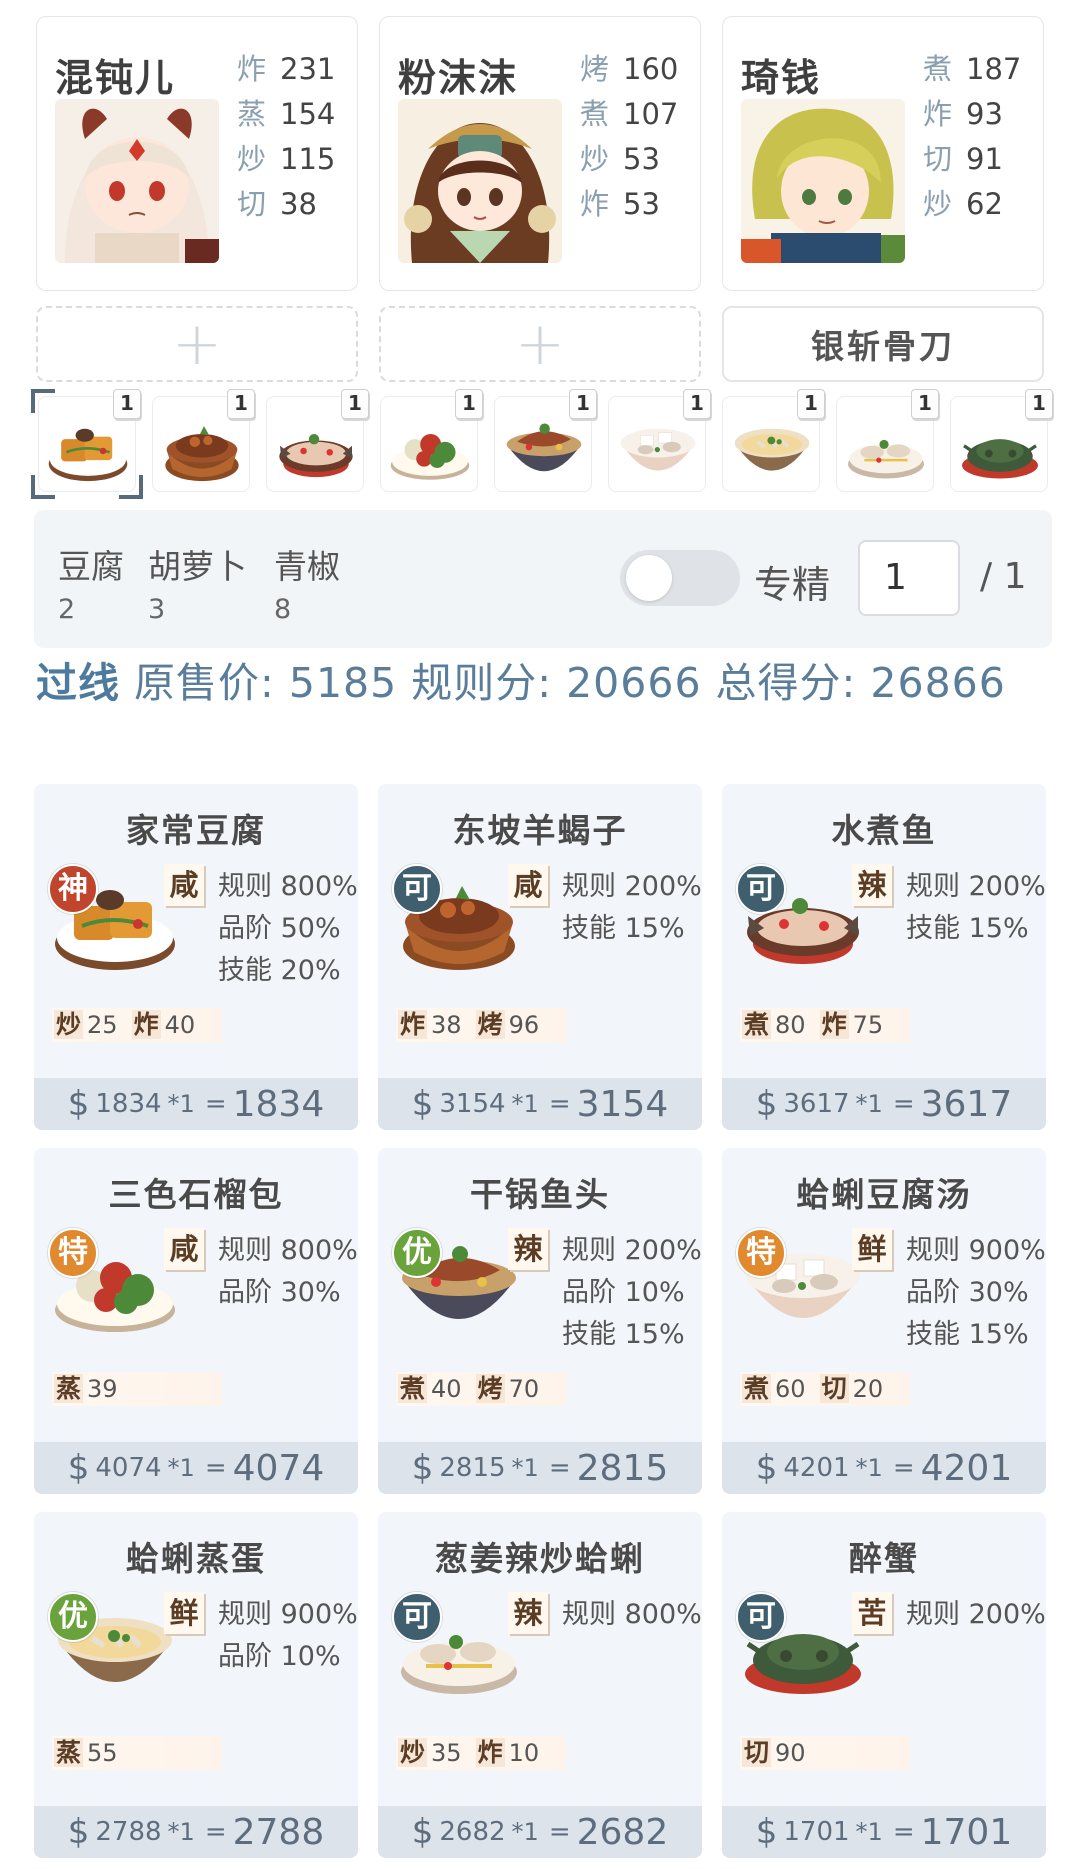 The width and height of the screenshot is (1080, 1869). I want to click on add-equipment-slot-2: +, so click(540, 344).